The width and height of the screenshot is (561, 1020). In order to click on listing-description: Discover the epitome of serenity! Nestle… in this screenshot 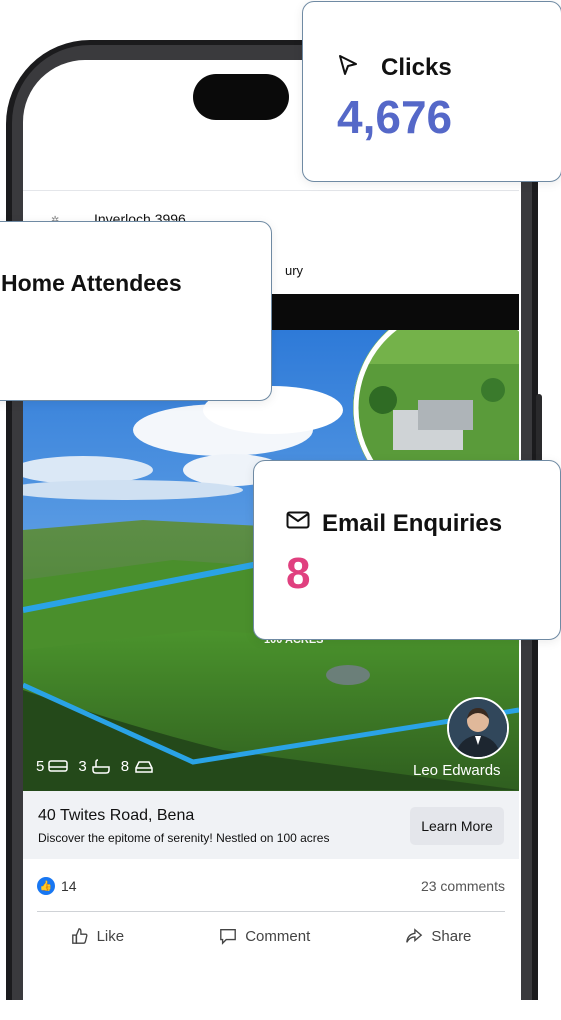, I will do `click(184, 838)`.